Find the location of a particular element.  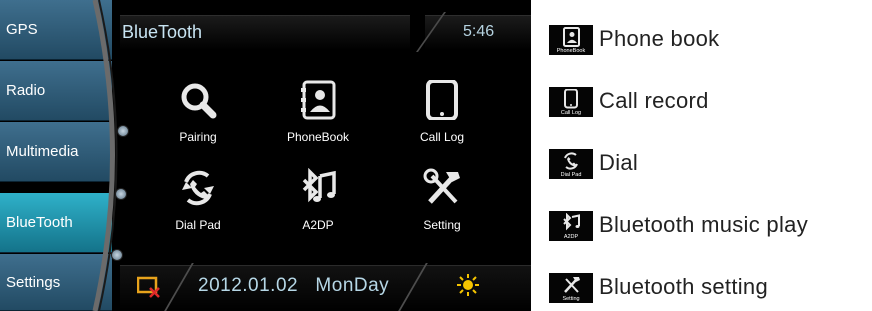

brightness-icon is located at coordinates (468, 285).